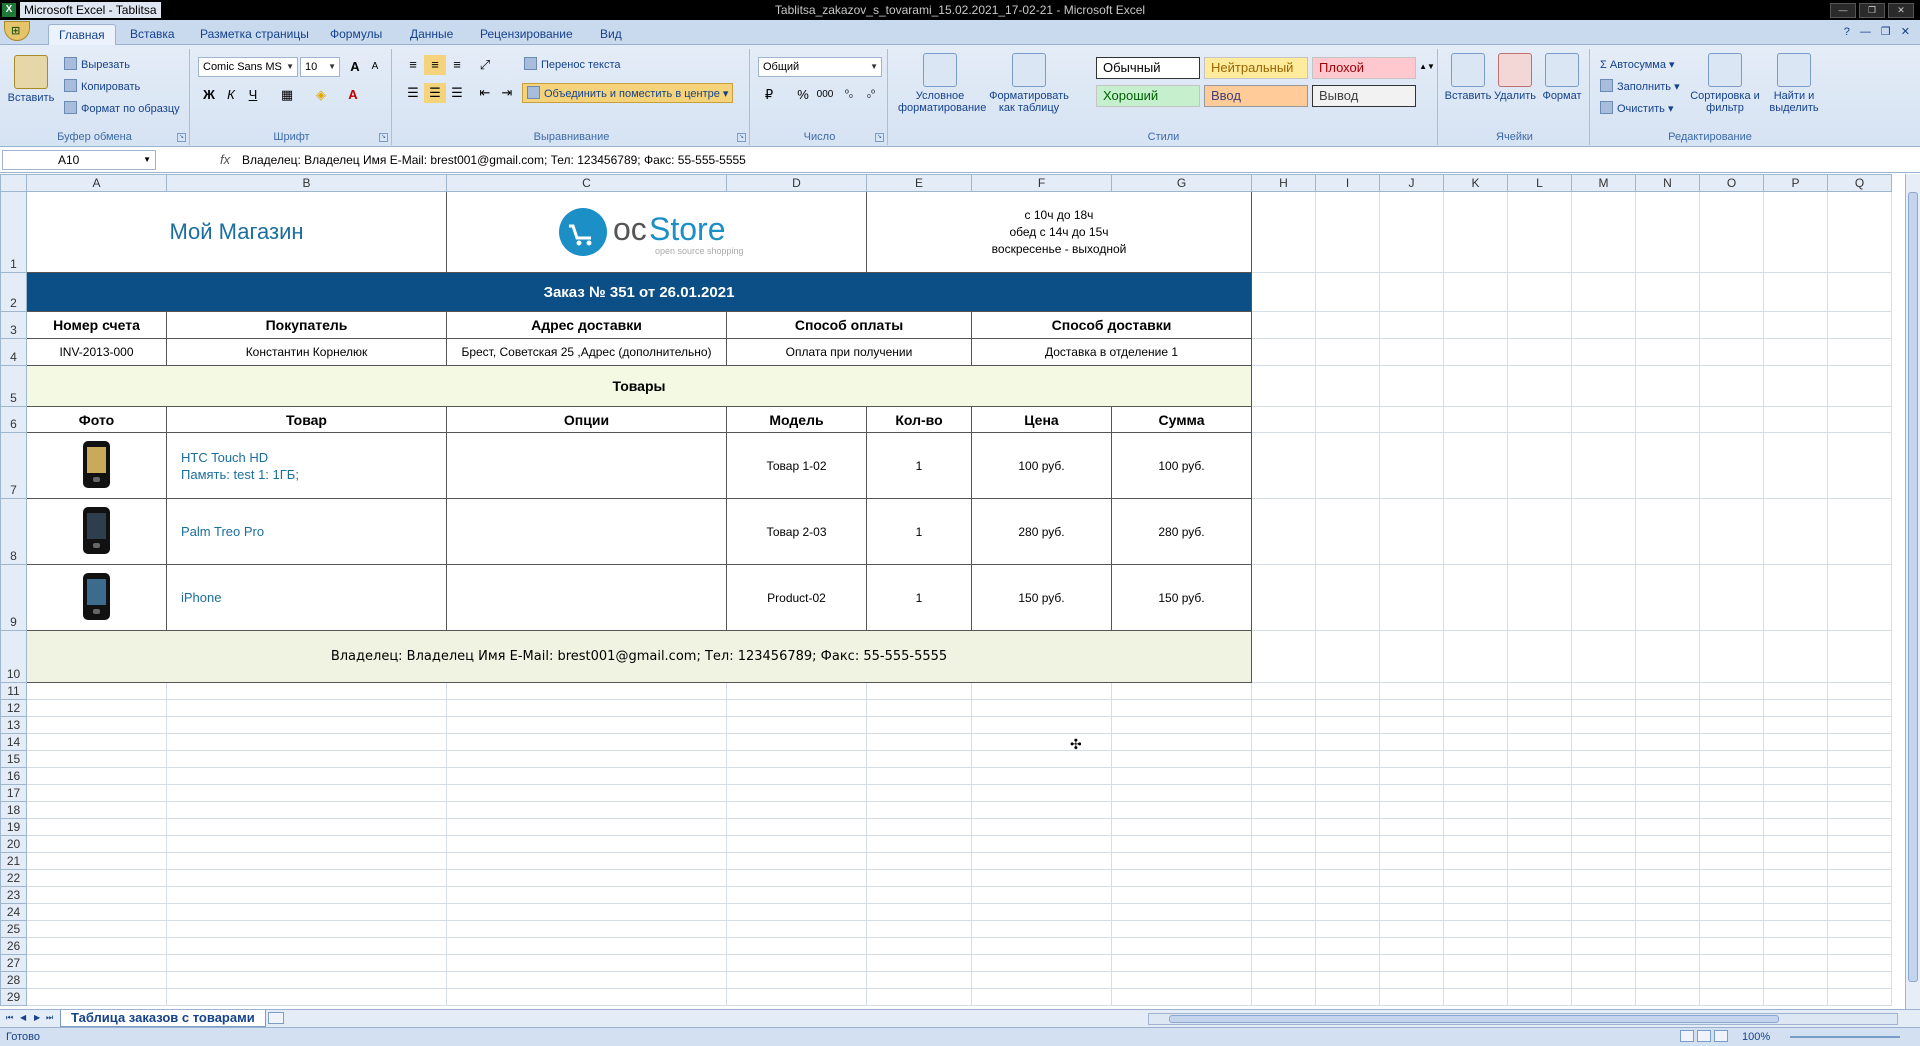 The image size is (1920, 1046). What do you see at coordinates (1181, 597) in the screenshot?
I see `product-total: 150 руб.` at bounding box center [1181, 597].